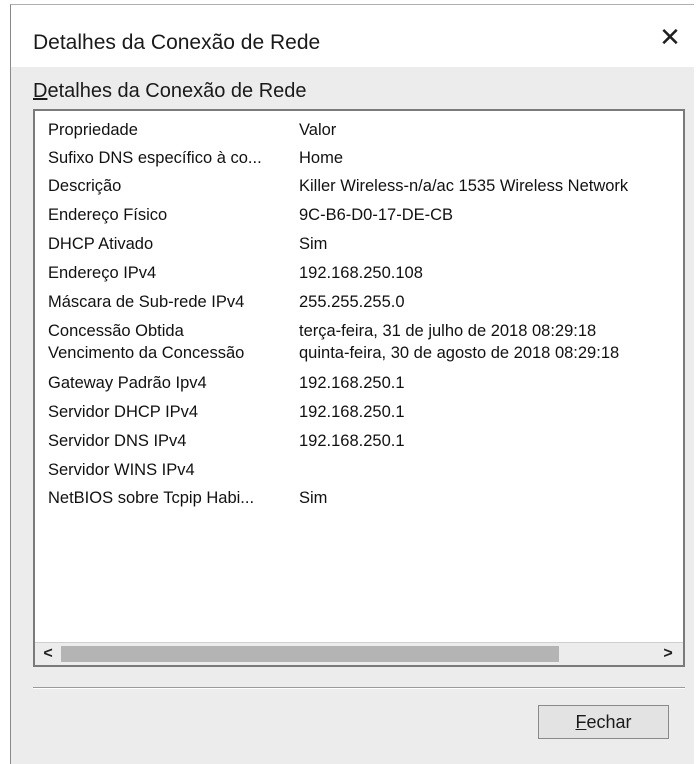 Image resolution: width=697 pixels, height=764 pixels. What do you see at coordinates (127, 383) in the screenshot?
I see `property-cell: Gateway Padrão Ipv4` at bounding box center [127, 383].